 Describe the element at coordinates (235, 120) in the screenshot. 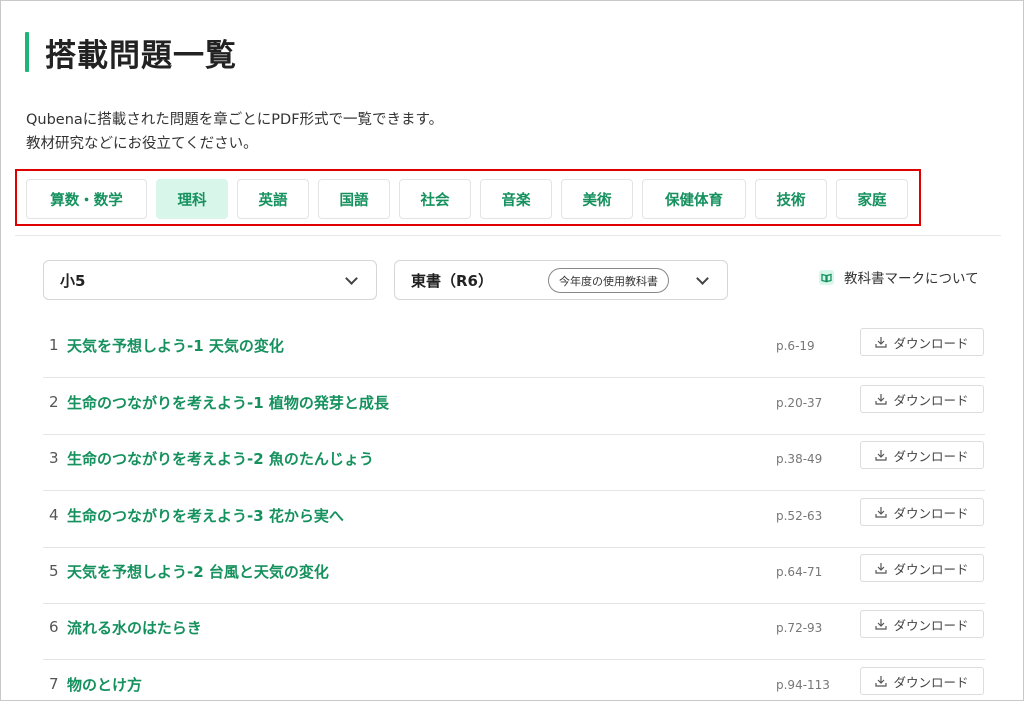

I see `description-line-1: Qubenaに搭載された問題を章ごとにPDF形式で一覧できます。` at that location.